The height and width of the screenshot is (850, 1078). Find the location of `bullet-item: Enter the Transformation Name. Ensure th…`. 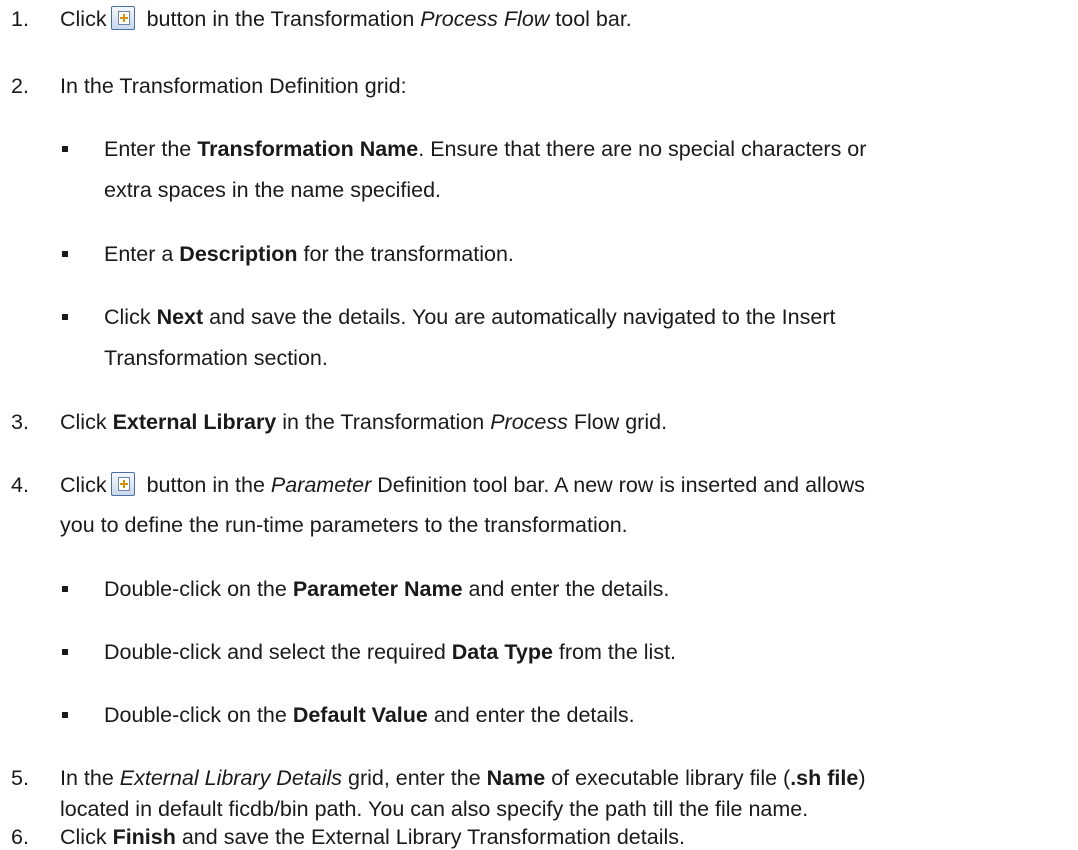

bullet-item: Enter the Transformation Name. Ensure th… is located at coordinates (485, 149).